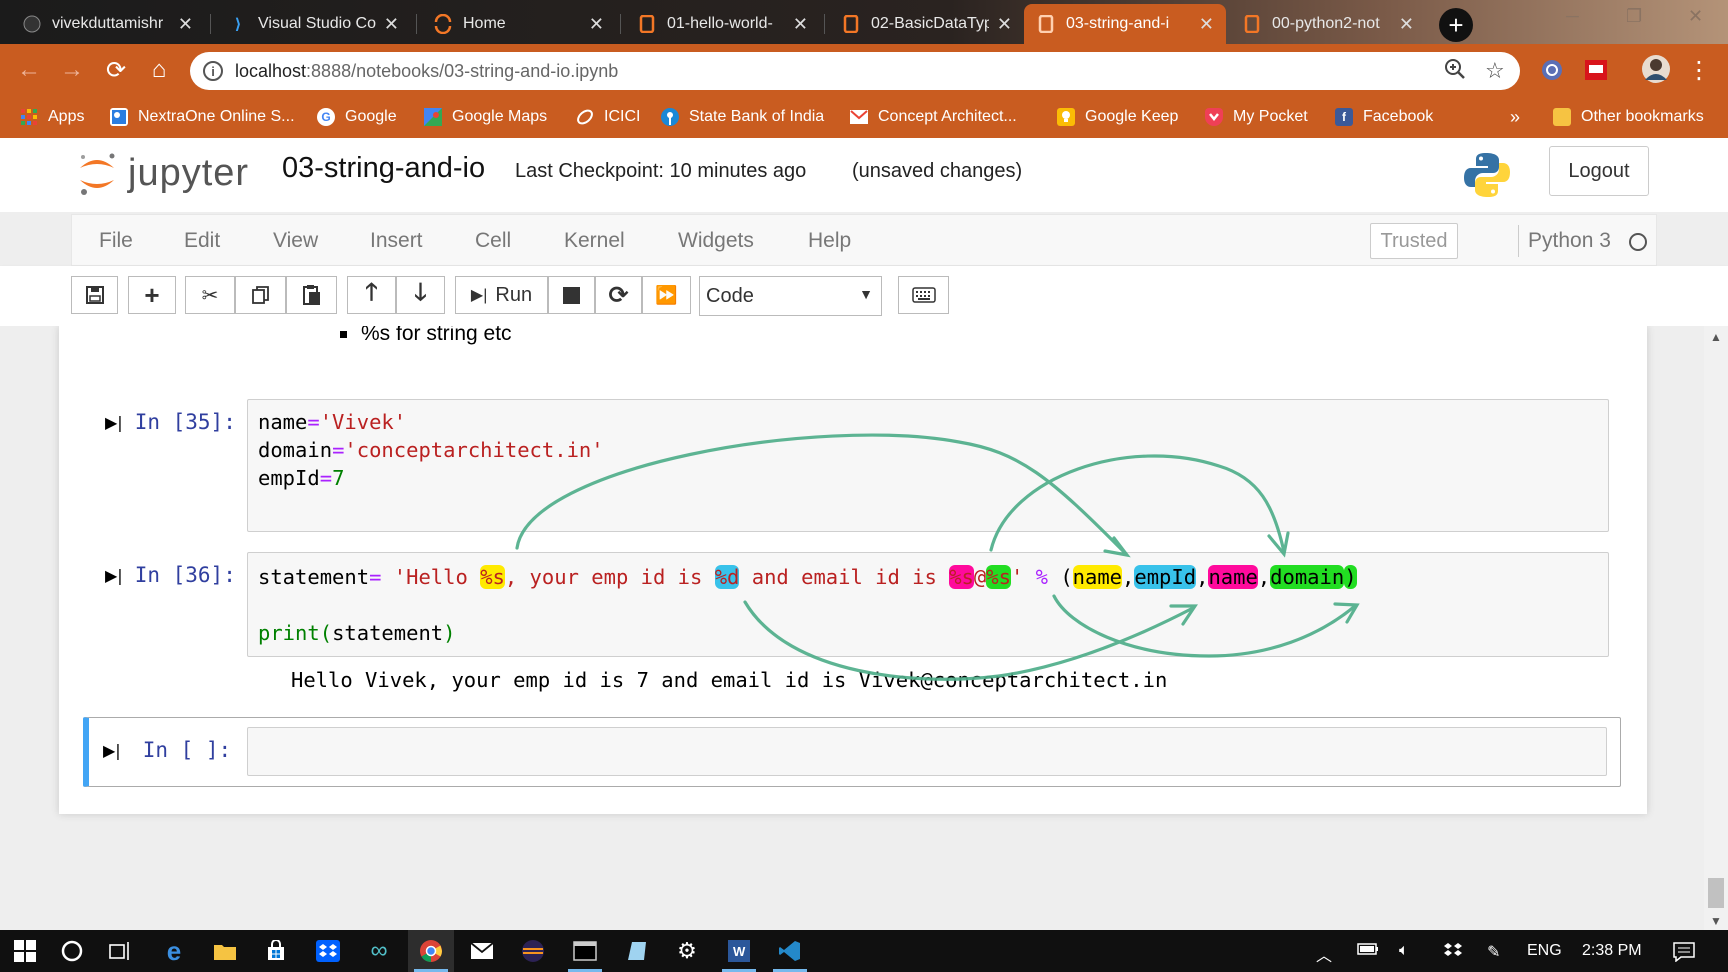 The image size is (1728, 972). I want to click on cell-type-select: Code ▼, so click(790, 296).